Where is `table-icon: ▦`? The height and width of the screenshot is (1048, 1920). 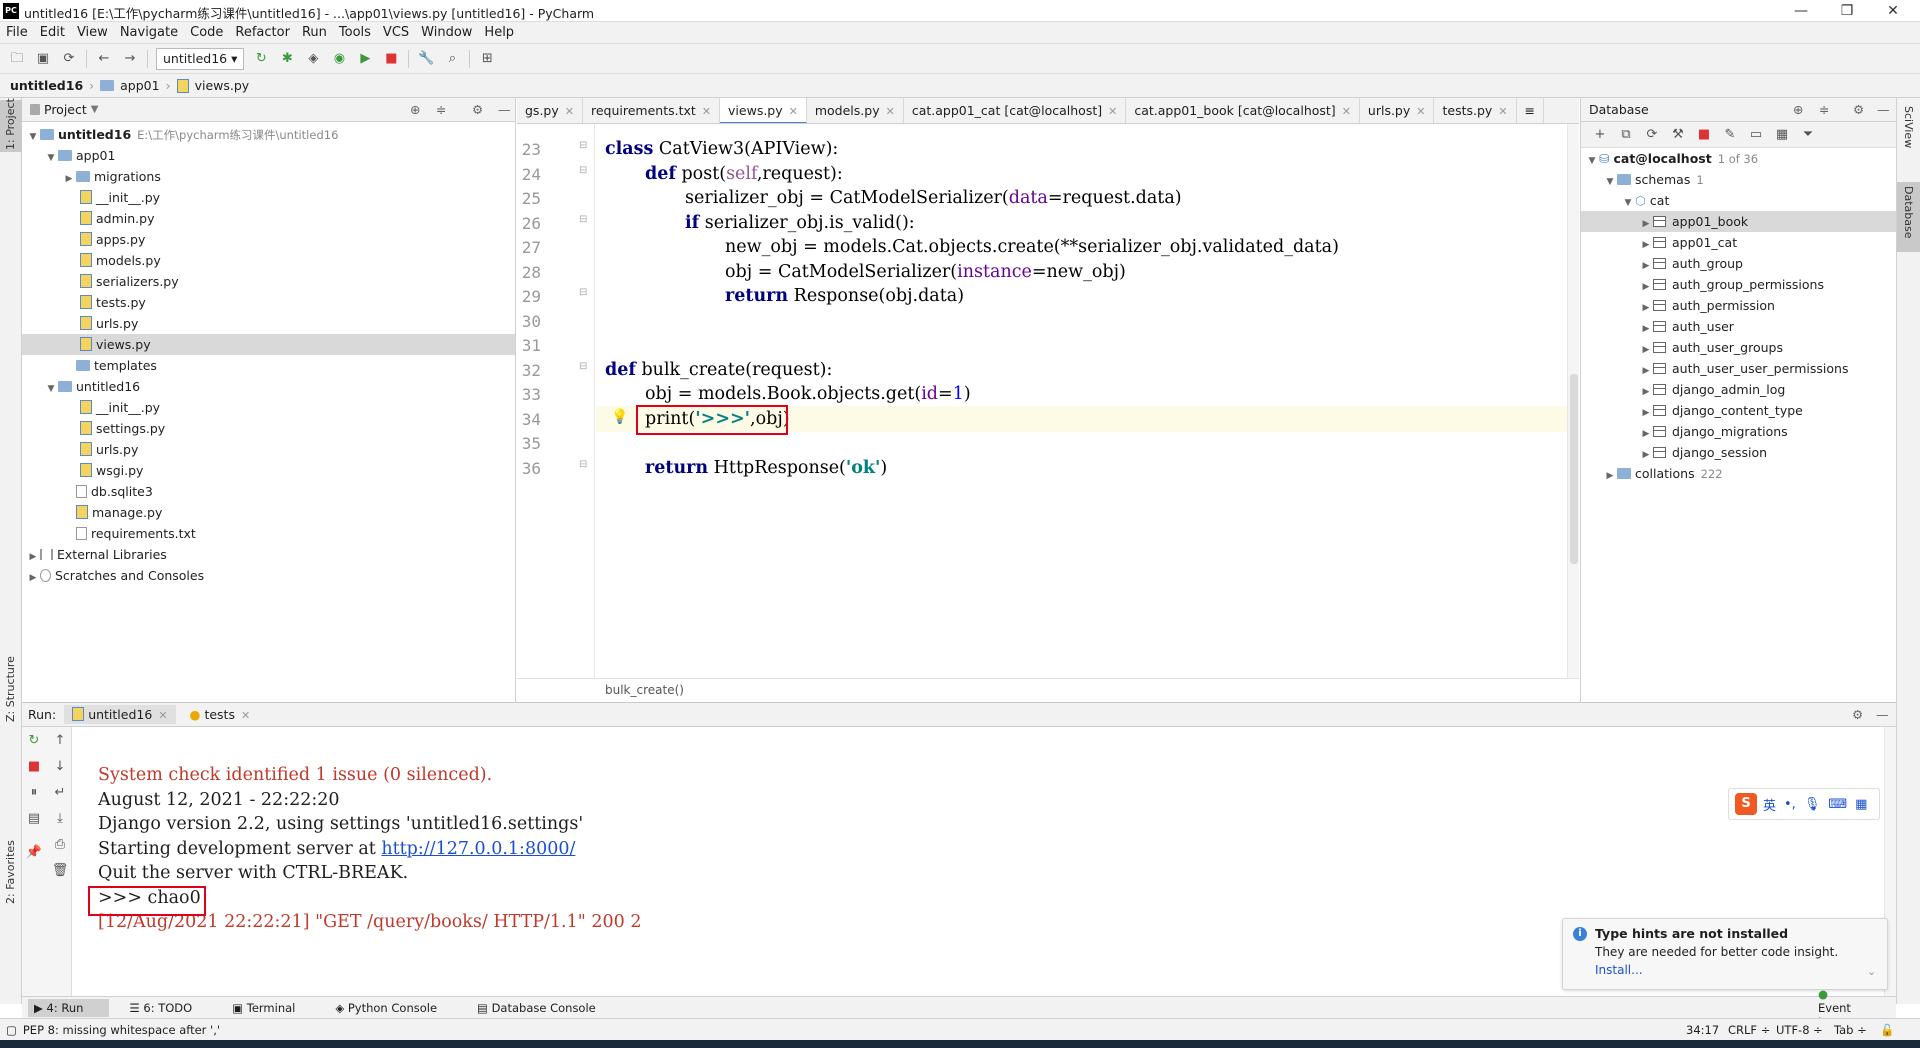
table-icon: ▦ is located at coordinates (1782, 135).